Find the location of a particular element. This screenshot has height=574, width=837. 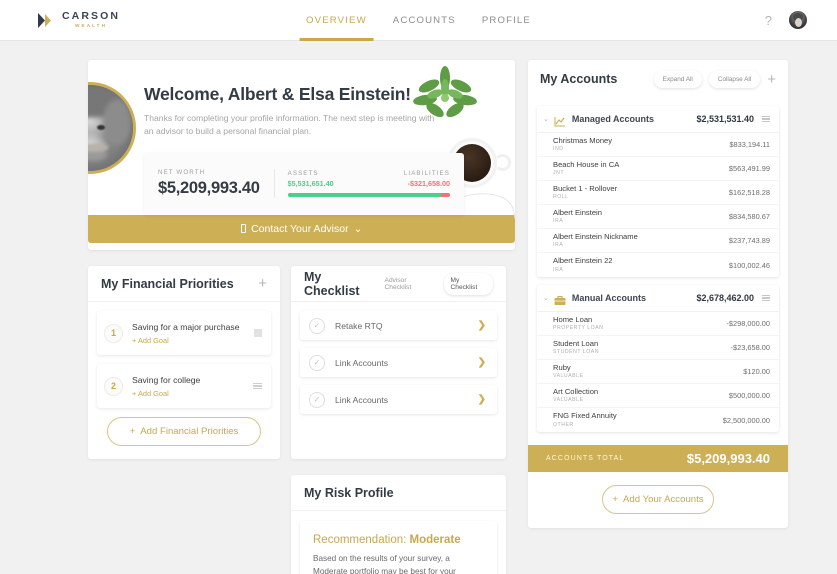

account-row: FNG Fixed Annuity OTHER $2,500,000.00 is located at coordinates (658, 420).